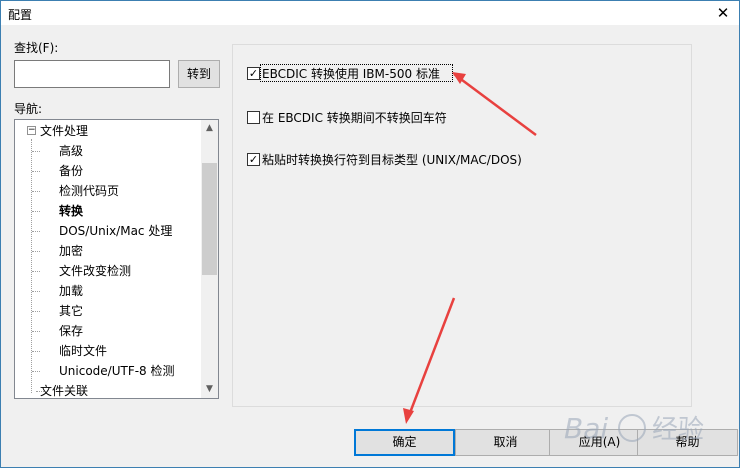 The width and height of the screenshot is (740, 468). I want to click on annotation-arrowhead-bottom, so click(408, 416).